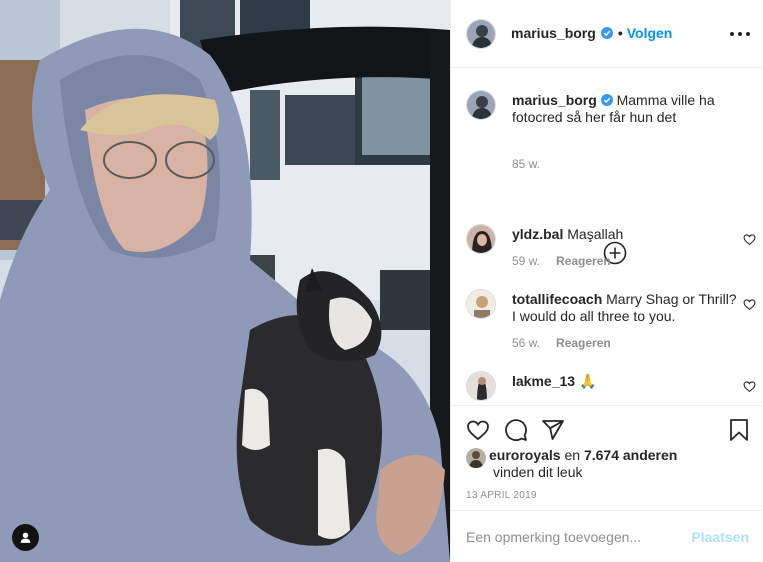 This screenshot has width=763, height=562. I want to click on more-options-icon, so click(740, 34).